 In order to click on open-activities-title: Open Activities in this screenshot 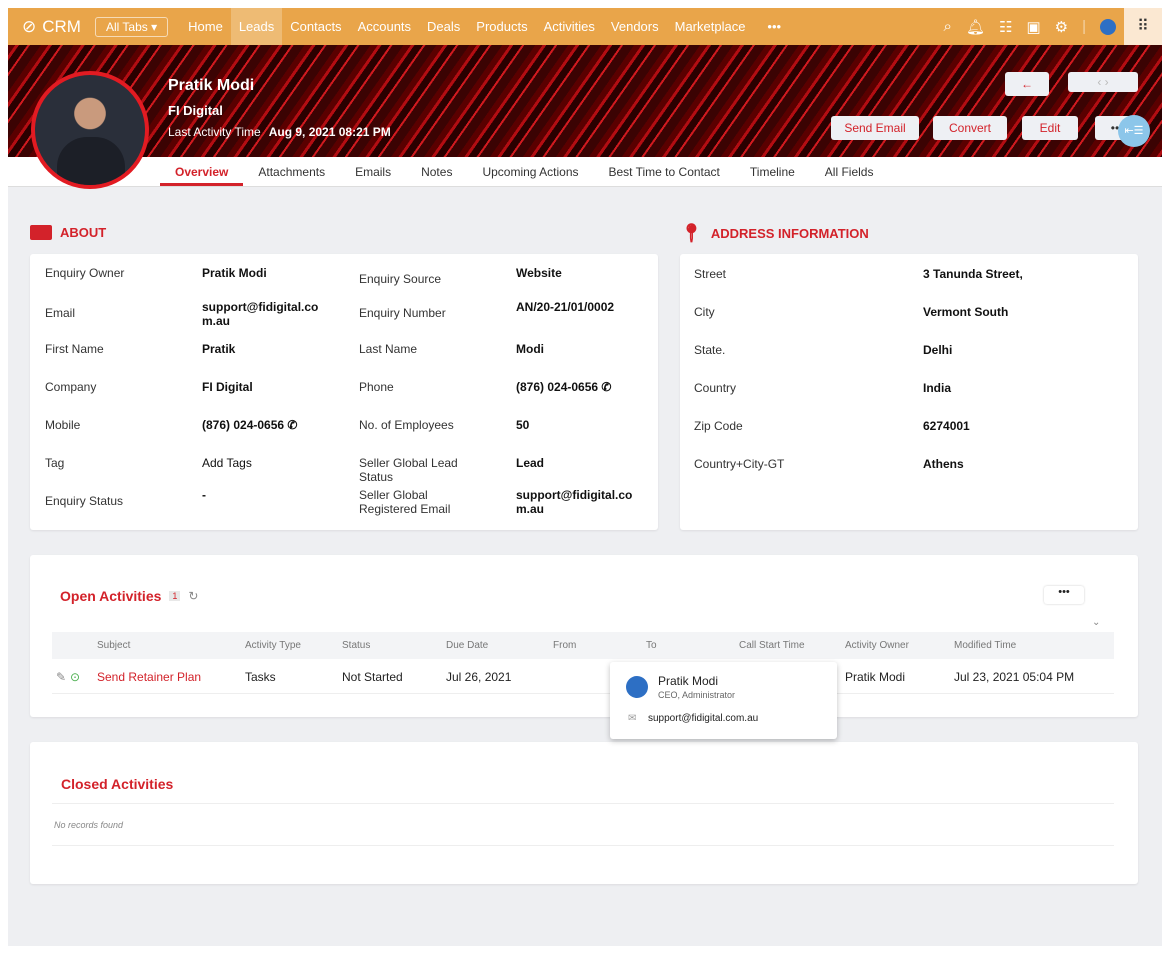, I will do `click(111, 596)`.